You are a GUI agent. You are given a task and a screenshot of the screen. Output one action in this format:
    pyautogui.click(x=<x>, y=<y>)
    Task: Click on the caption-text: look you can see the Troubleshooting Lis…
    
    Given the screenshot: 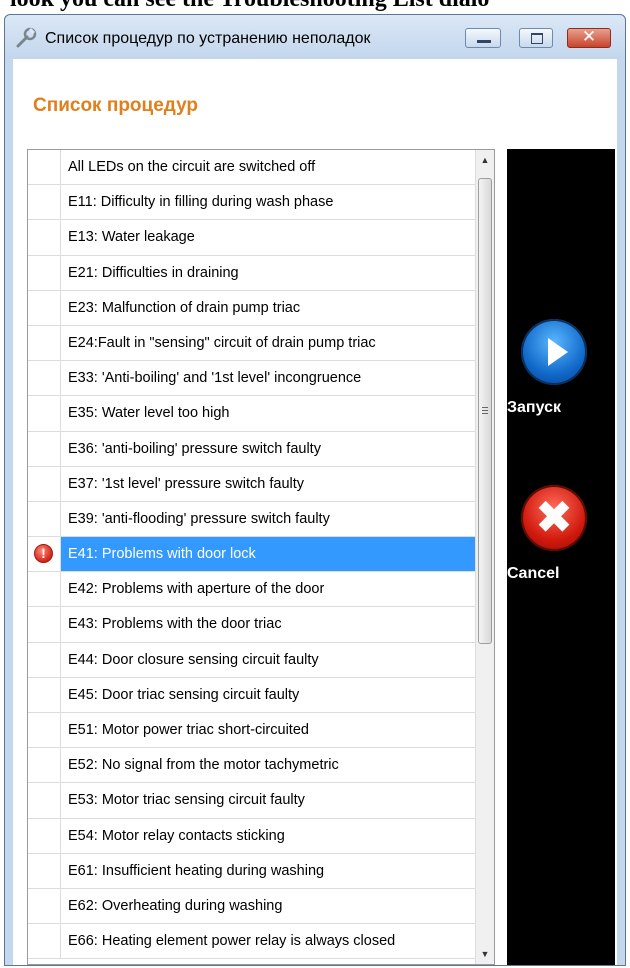 What is the action you would take?
    pyautogui.click(x=249, y=6)
    